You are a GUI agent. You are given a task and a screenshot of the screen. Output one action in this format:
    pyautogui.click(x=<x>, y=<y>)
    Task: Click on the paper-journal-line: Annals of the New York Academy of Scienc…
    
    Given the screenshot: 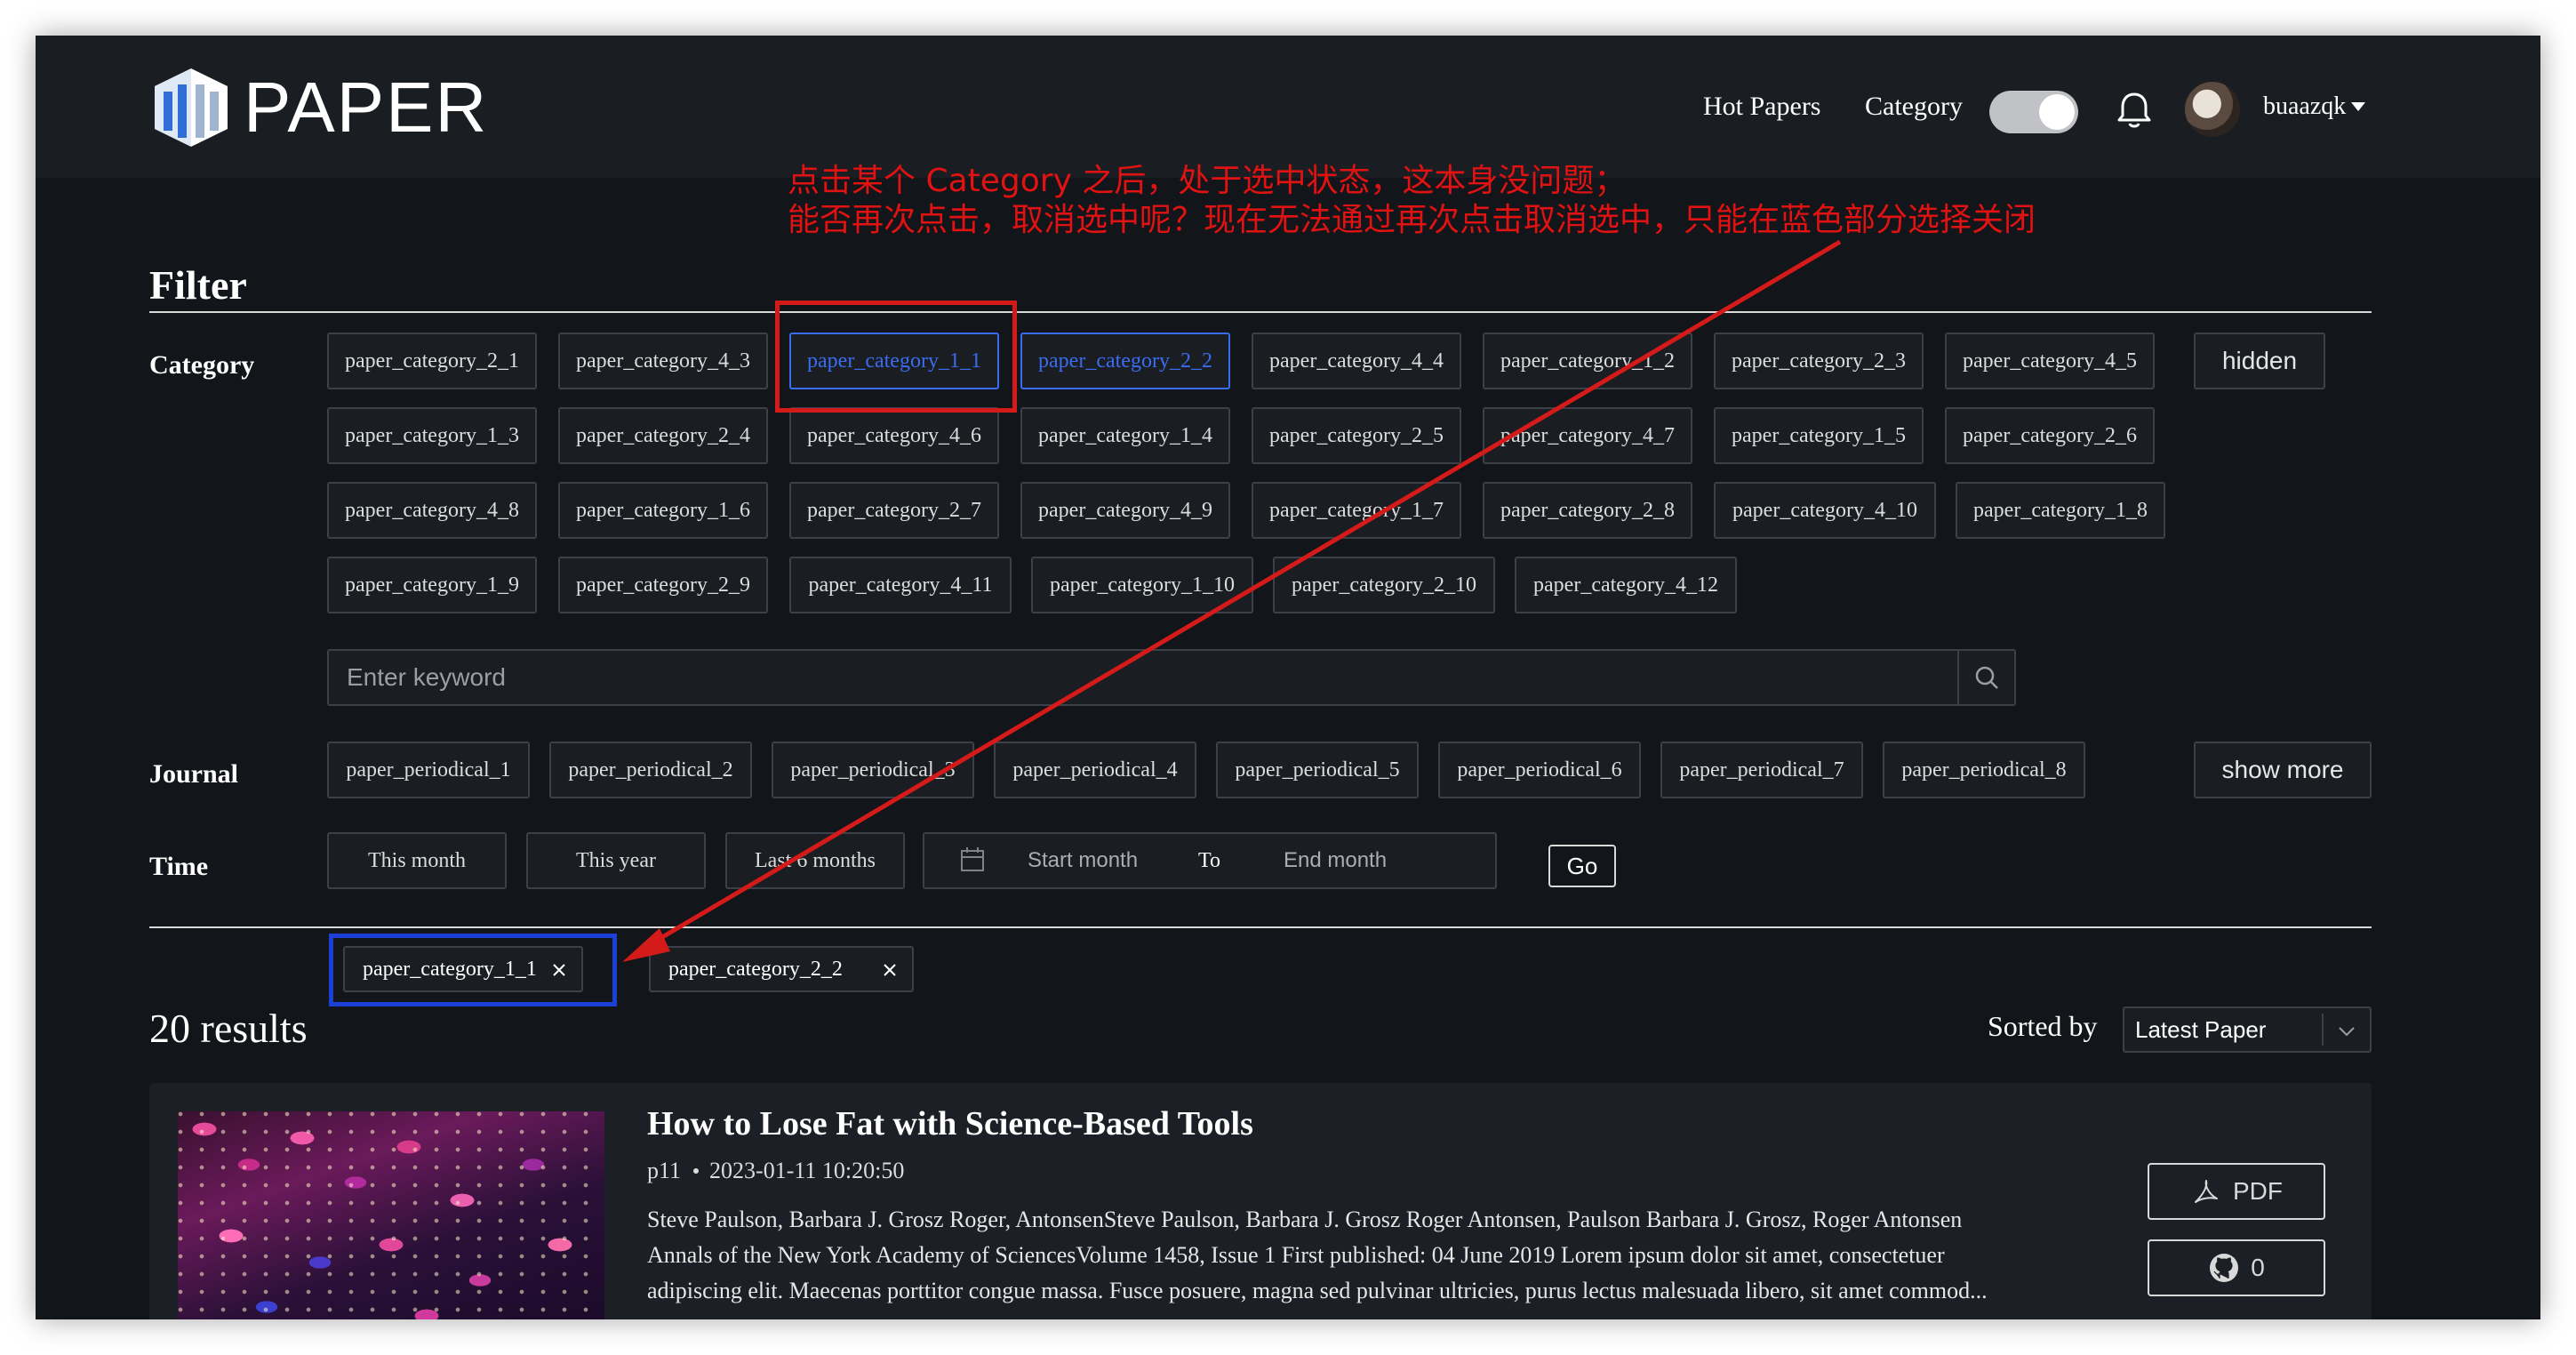 What is the action you would take?
    pyautogui.click(x=1296, y=1255)
    